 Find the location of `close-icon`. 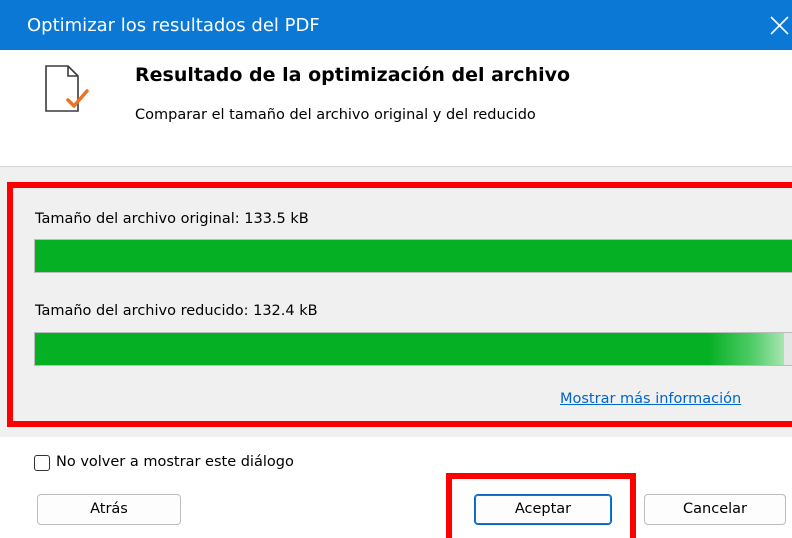

close-icon is located at coordinates (777, 25).